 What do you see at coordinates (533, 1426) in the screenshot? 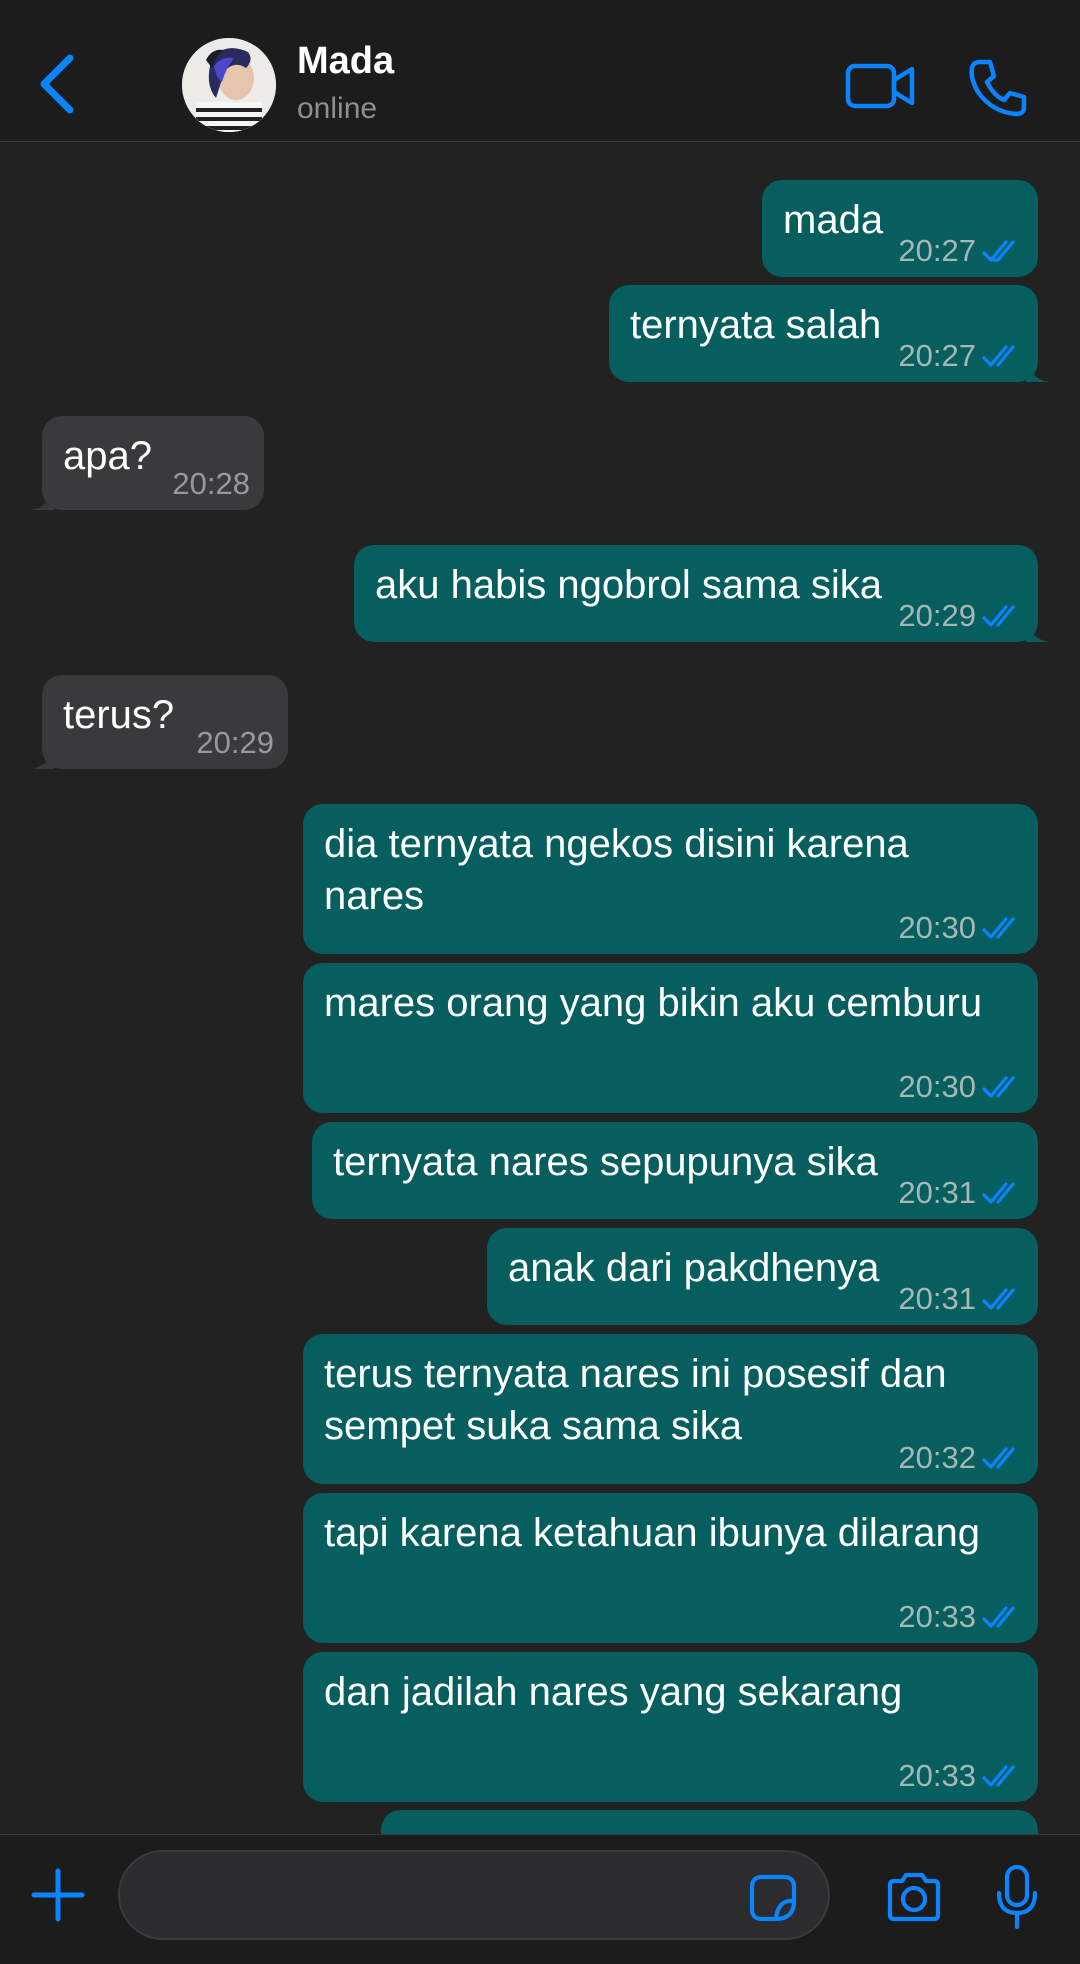
I see `message-text-line: sempet suka sama sika` at bounding box center [533, 1426].